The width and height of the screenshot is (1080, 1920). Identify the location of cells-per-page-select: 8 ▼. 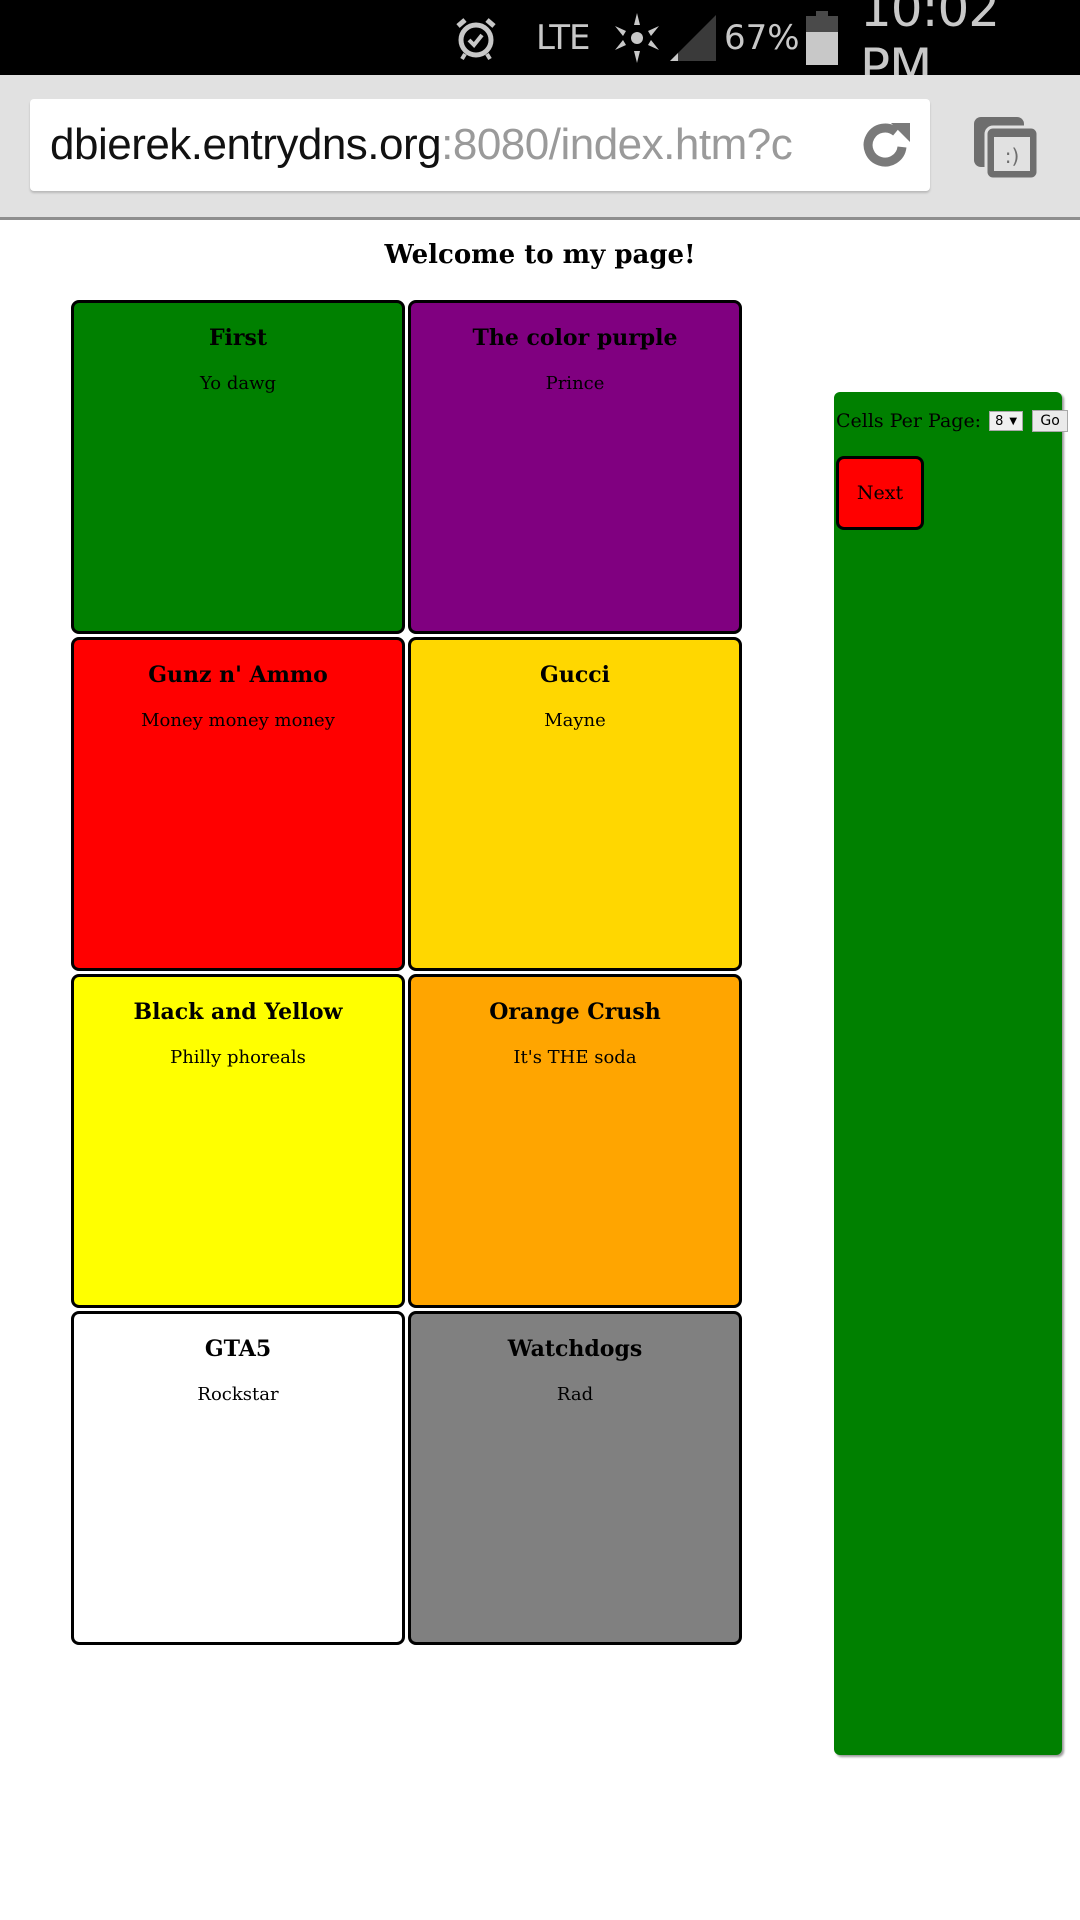
(1006, 421).